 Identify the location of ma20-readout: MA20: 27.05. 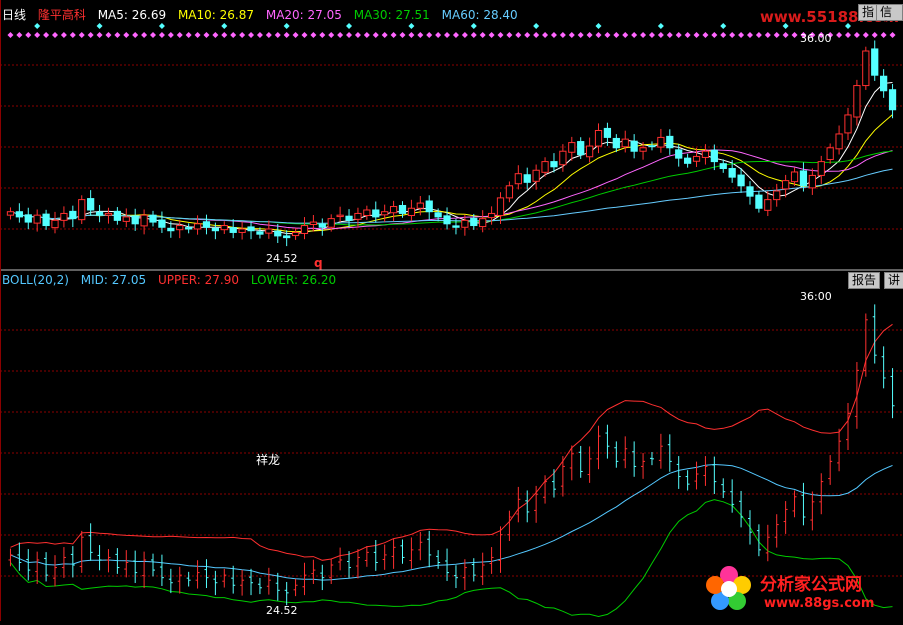
(303, 15).